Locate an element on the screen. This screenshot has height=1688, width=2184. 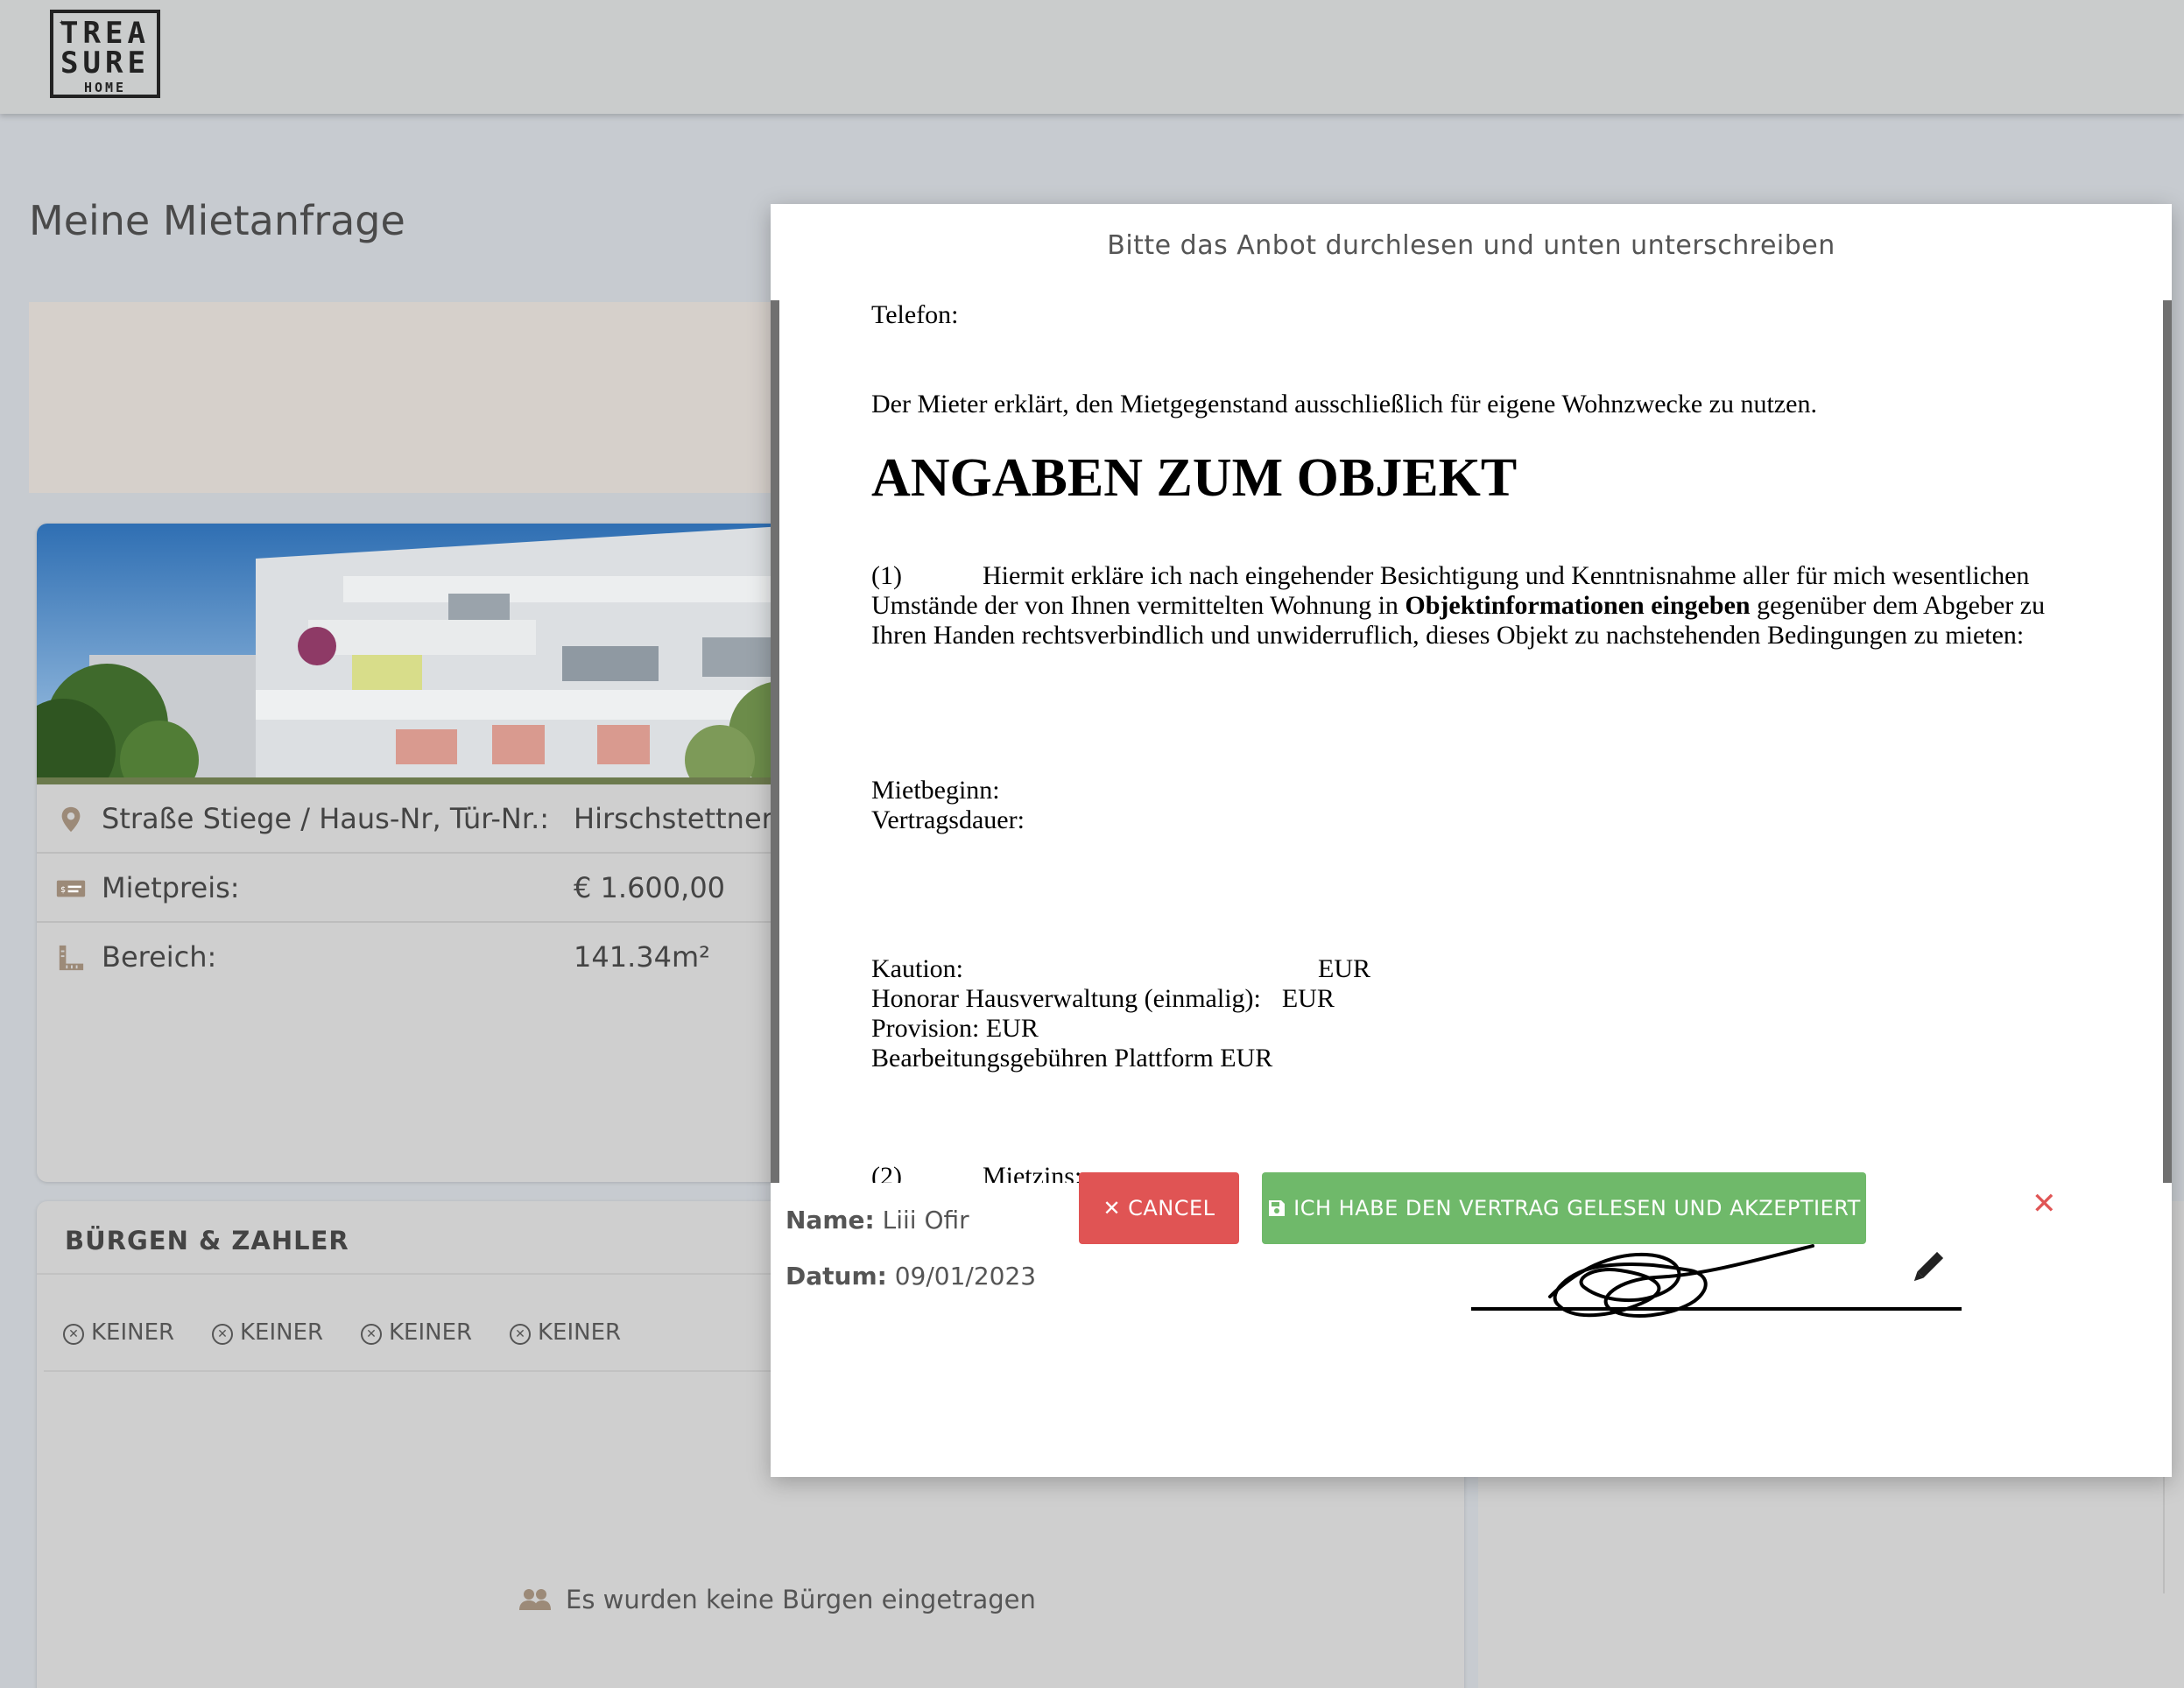
signer-name: Name: Liii Ofir is located at coordinates (877, 1220).